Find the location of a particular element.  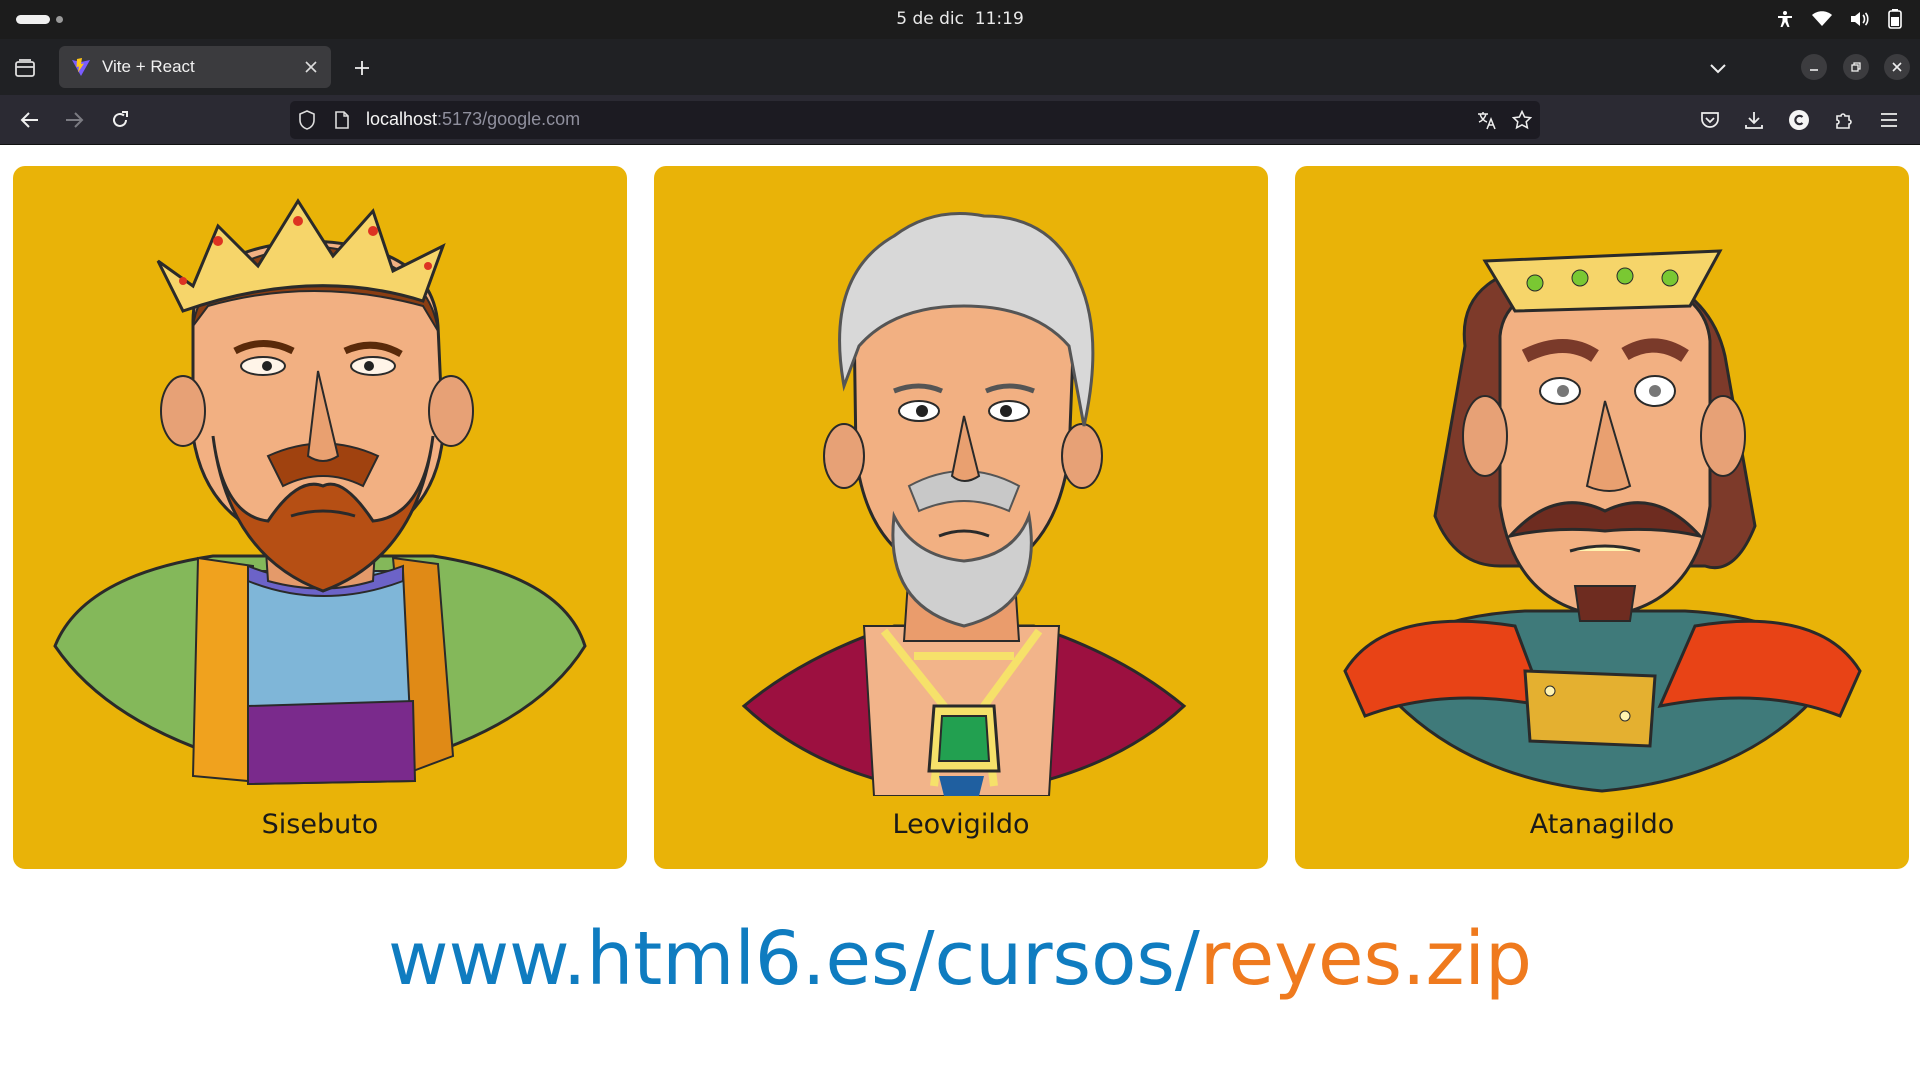

workspace-active-indicator is located at coordinates (33, 19).